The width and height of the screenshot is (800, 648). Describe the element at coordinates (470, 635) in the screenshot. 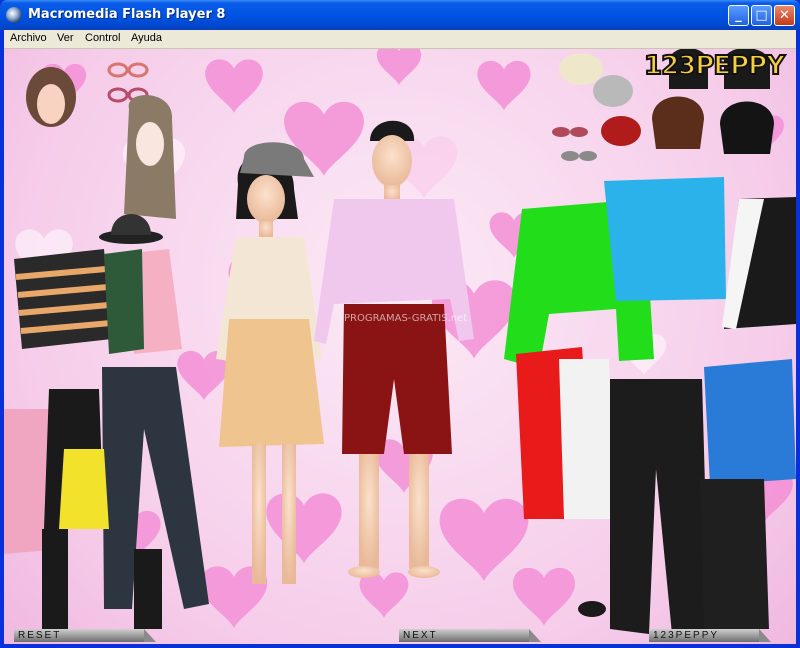

I see `next-button: NEXT` at that location.